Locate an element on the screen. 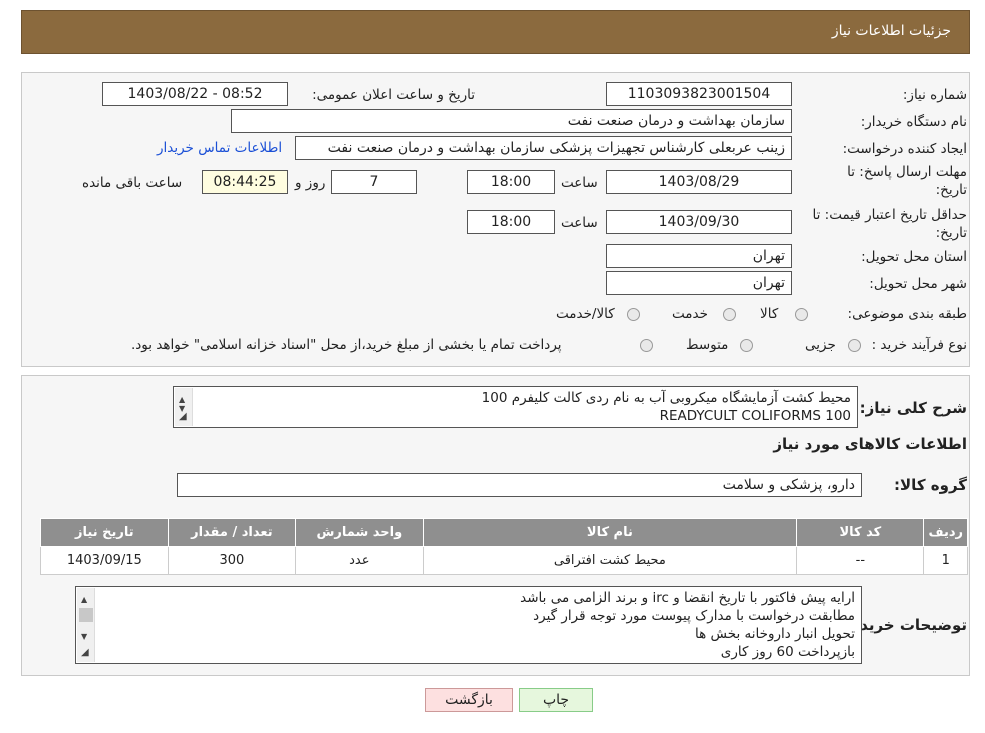  buyer-note-line-3: تحویل انبار داروخانه بخش ها is located at coordinates (775, 634).